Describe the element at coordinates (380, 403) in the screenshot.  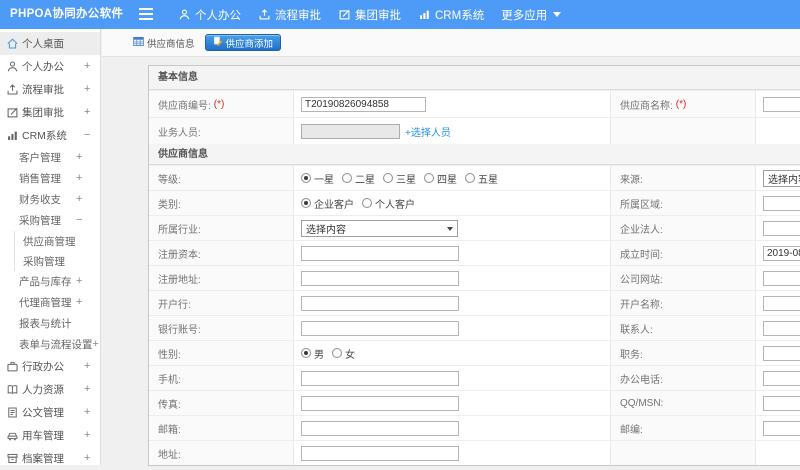
I see `fax-input` at that location.